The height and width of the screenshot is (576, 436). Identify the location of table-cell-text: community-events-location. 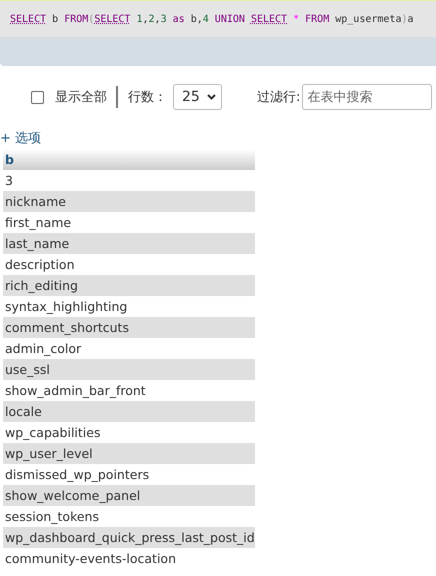
(91, 559).